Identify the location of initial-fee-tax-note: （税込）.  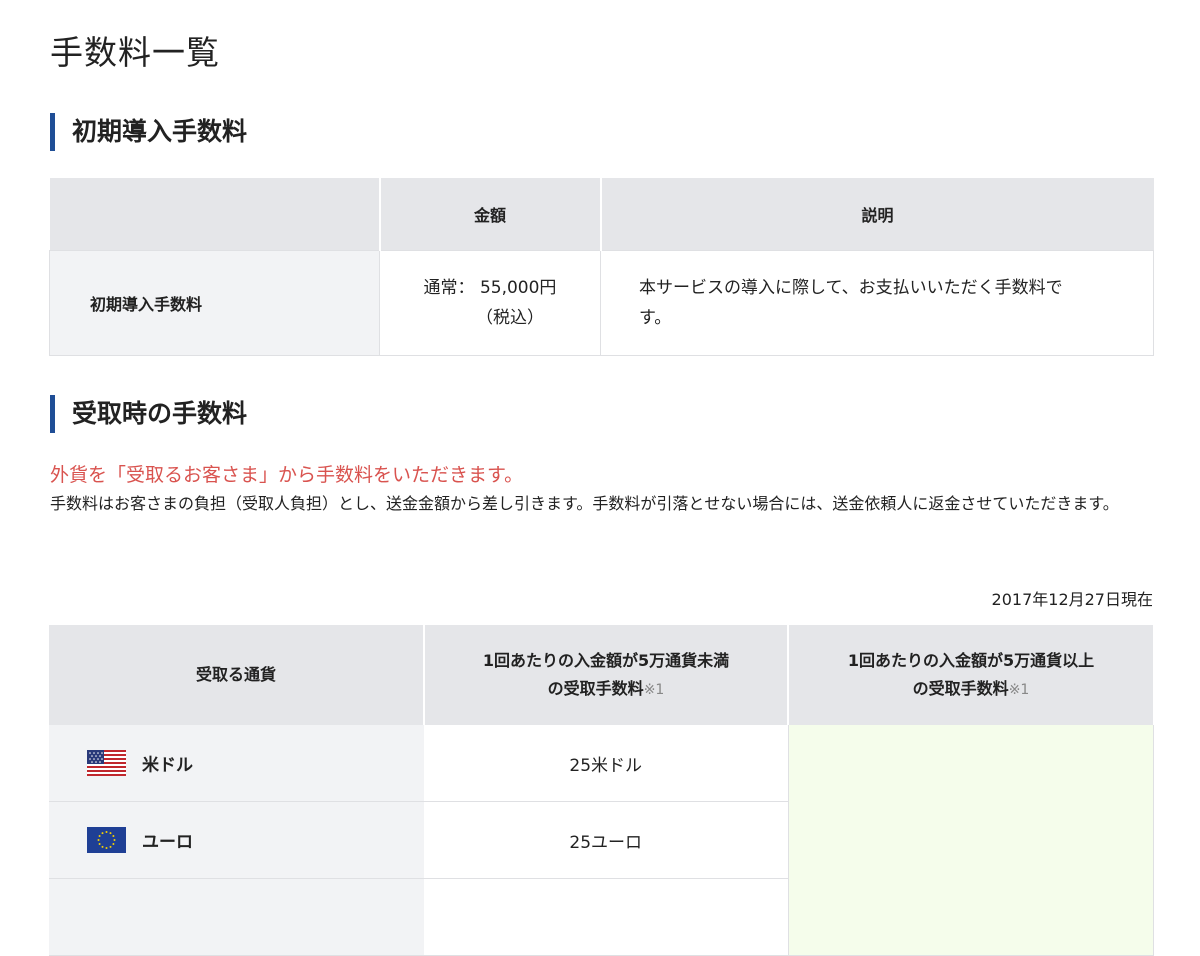
(510, 318).